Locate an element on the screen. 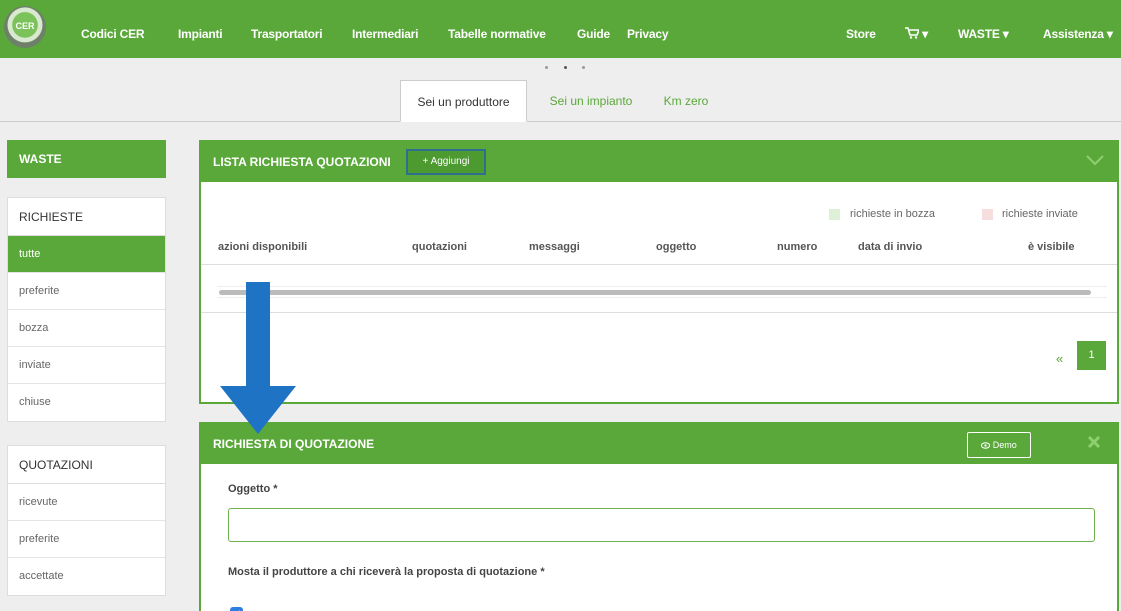 Image resolution: width=1121 pixels, height=611 pixels. col-visibile: è visibile is located at coordinates (1051, 247).